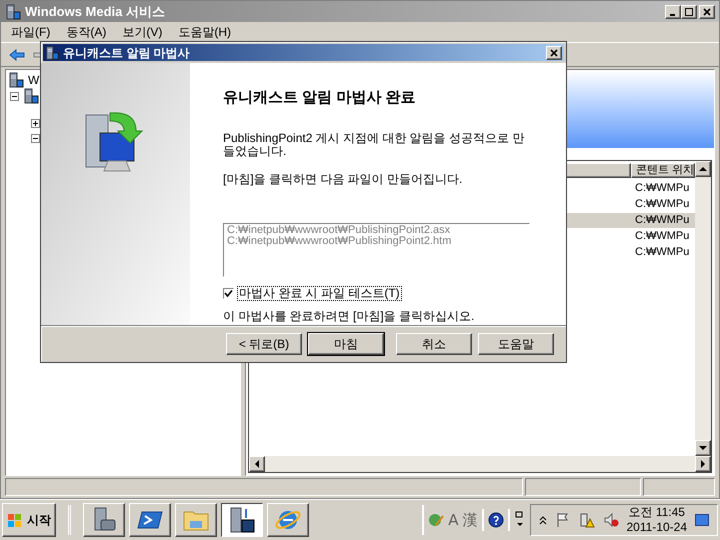  Describe the element at coordinates (656, 512) in the screenshot. I see `clock-time: 오전 11:45` at that location.